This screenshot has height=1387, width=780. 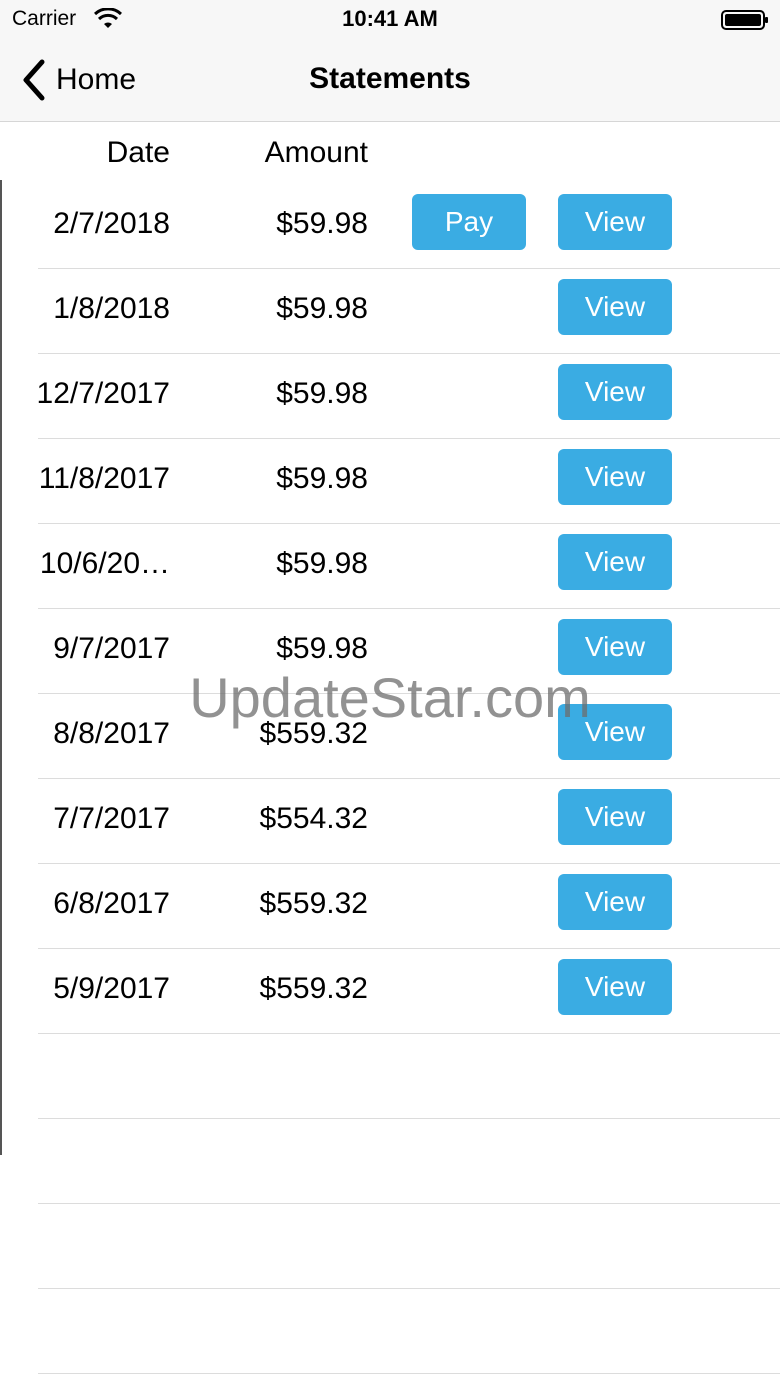 I want to click on pay-button: Pay, so click(x=469, y=222).